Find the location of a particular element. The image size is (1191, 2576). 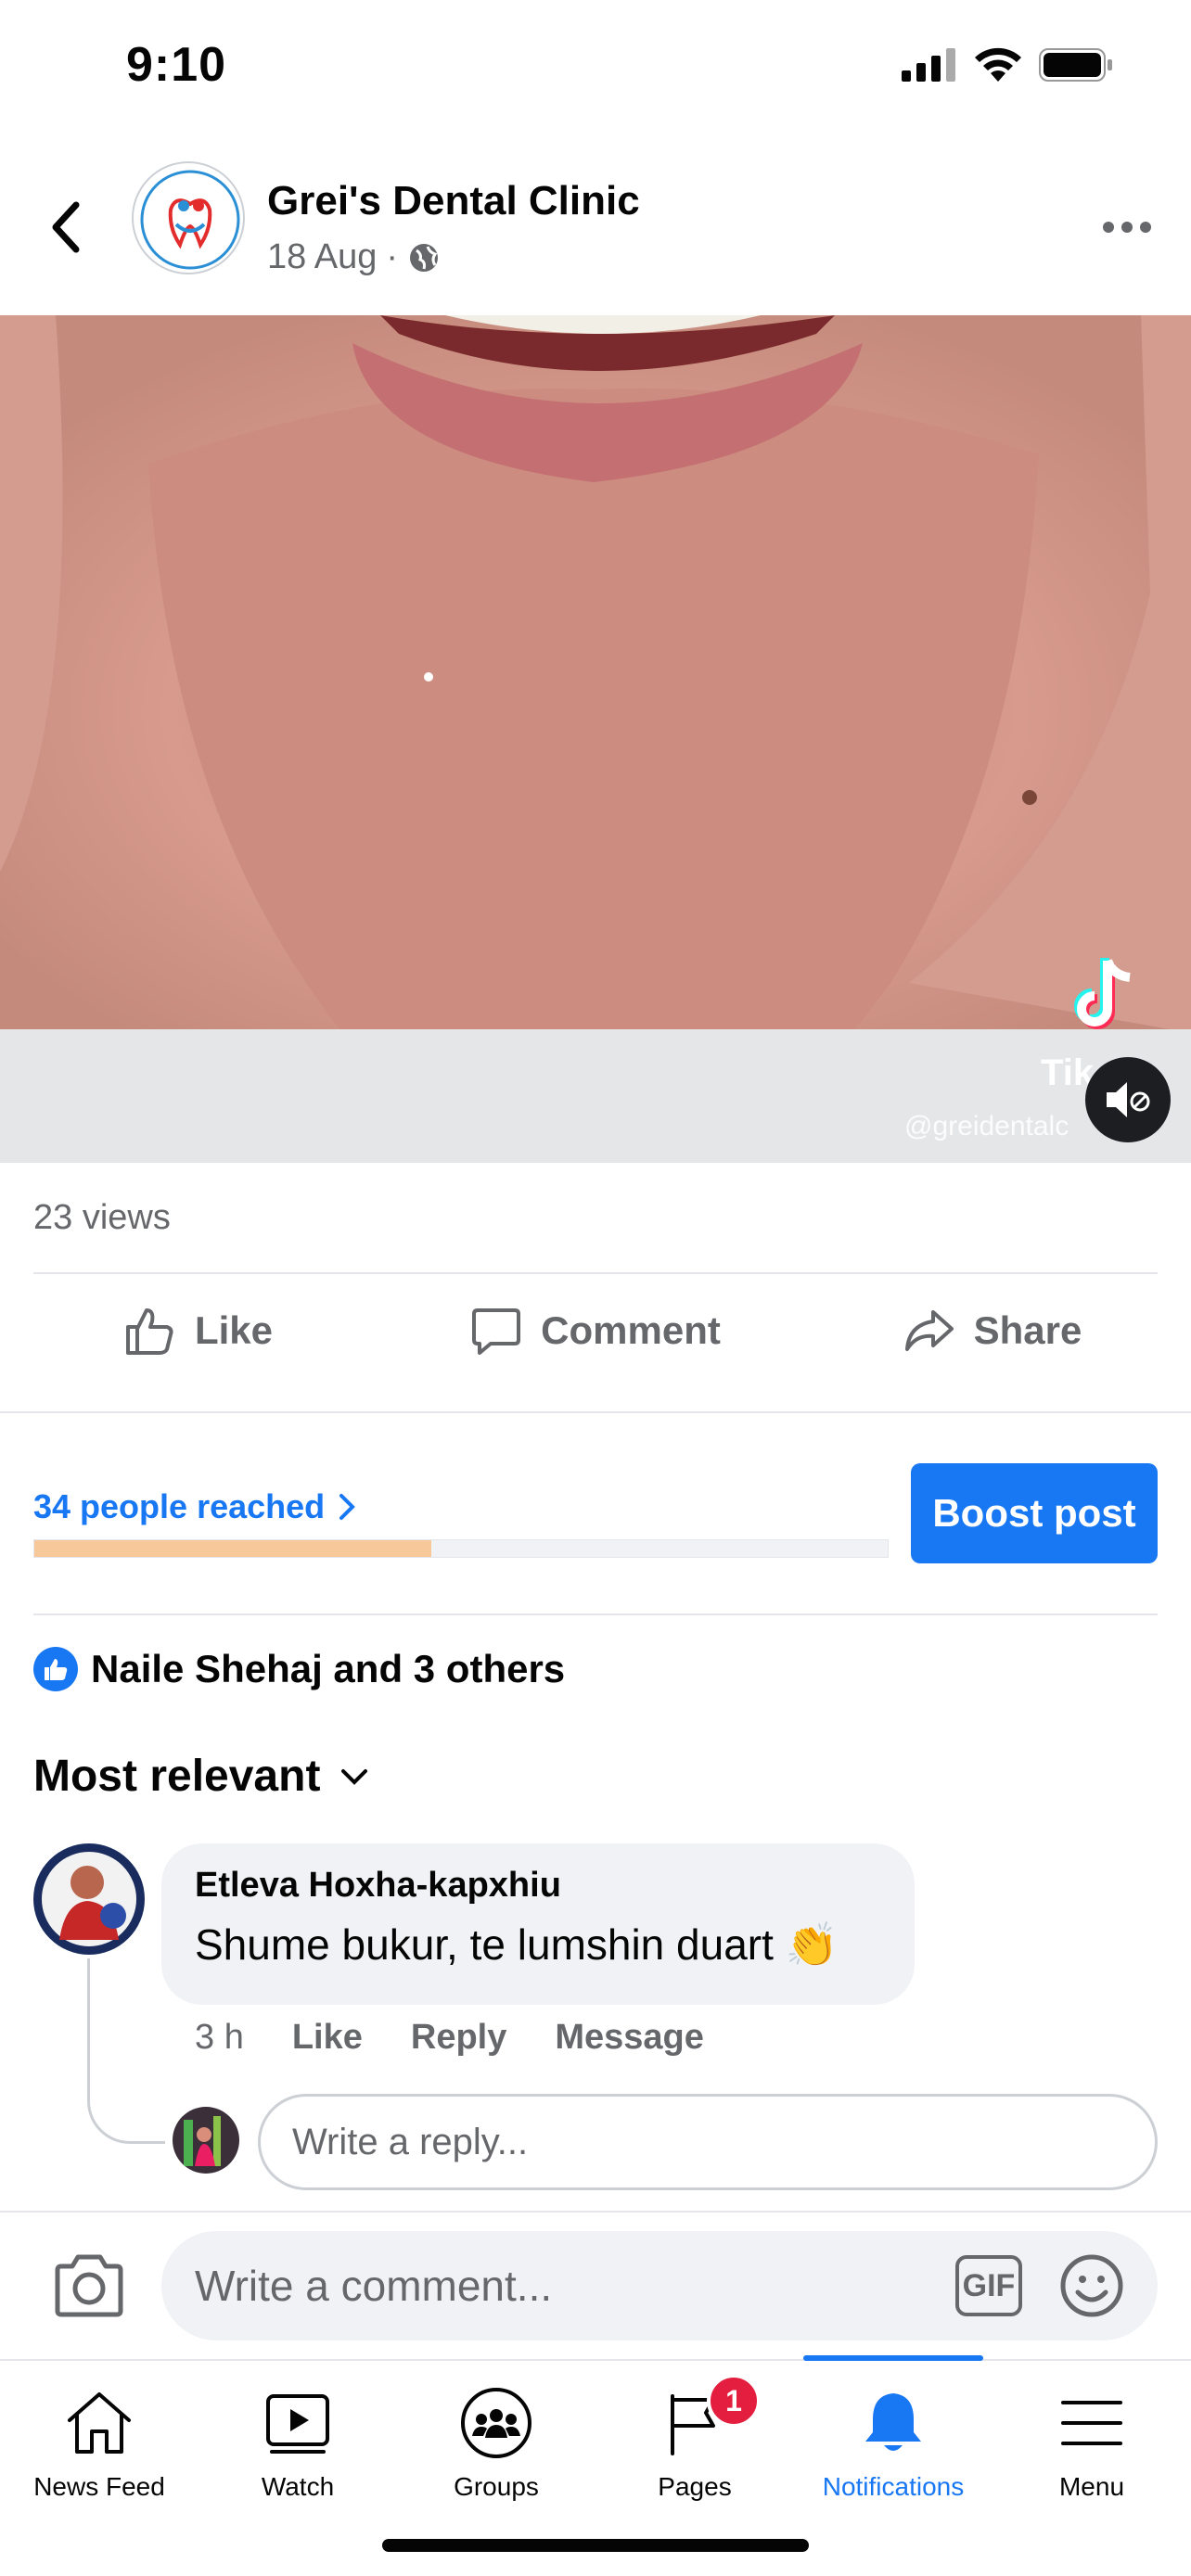

dental-clinic-logo-icon is located at coordinates (190, 220).